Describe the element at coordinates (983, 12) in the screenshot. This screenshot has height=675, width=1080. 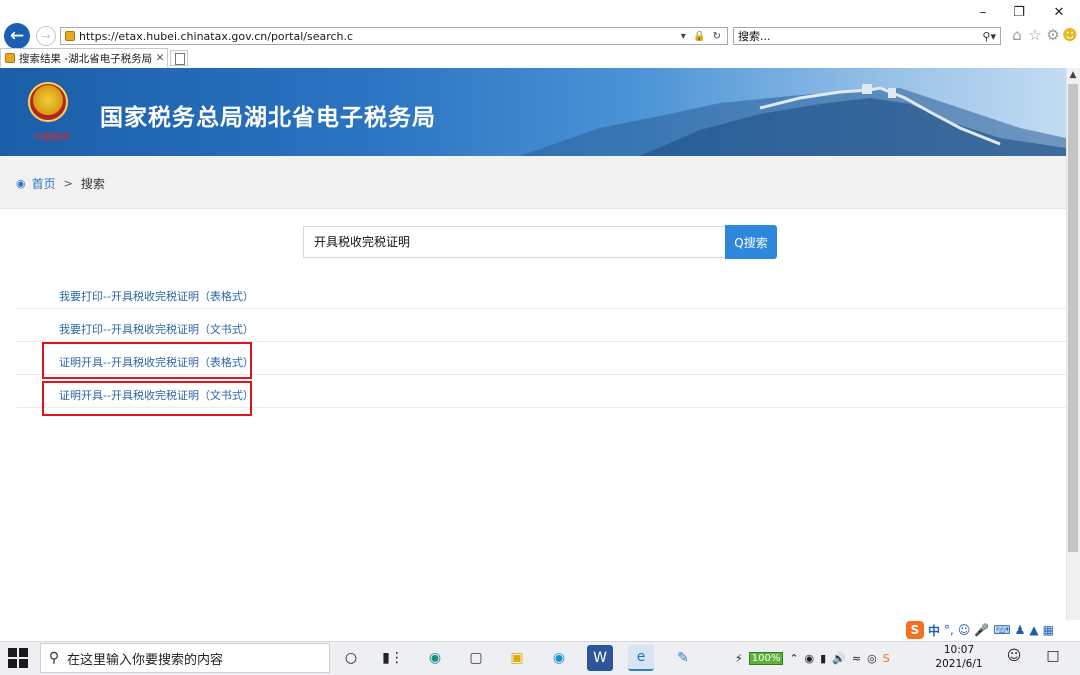
I see `minimize-button: –` at that location.